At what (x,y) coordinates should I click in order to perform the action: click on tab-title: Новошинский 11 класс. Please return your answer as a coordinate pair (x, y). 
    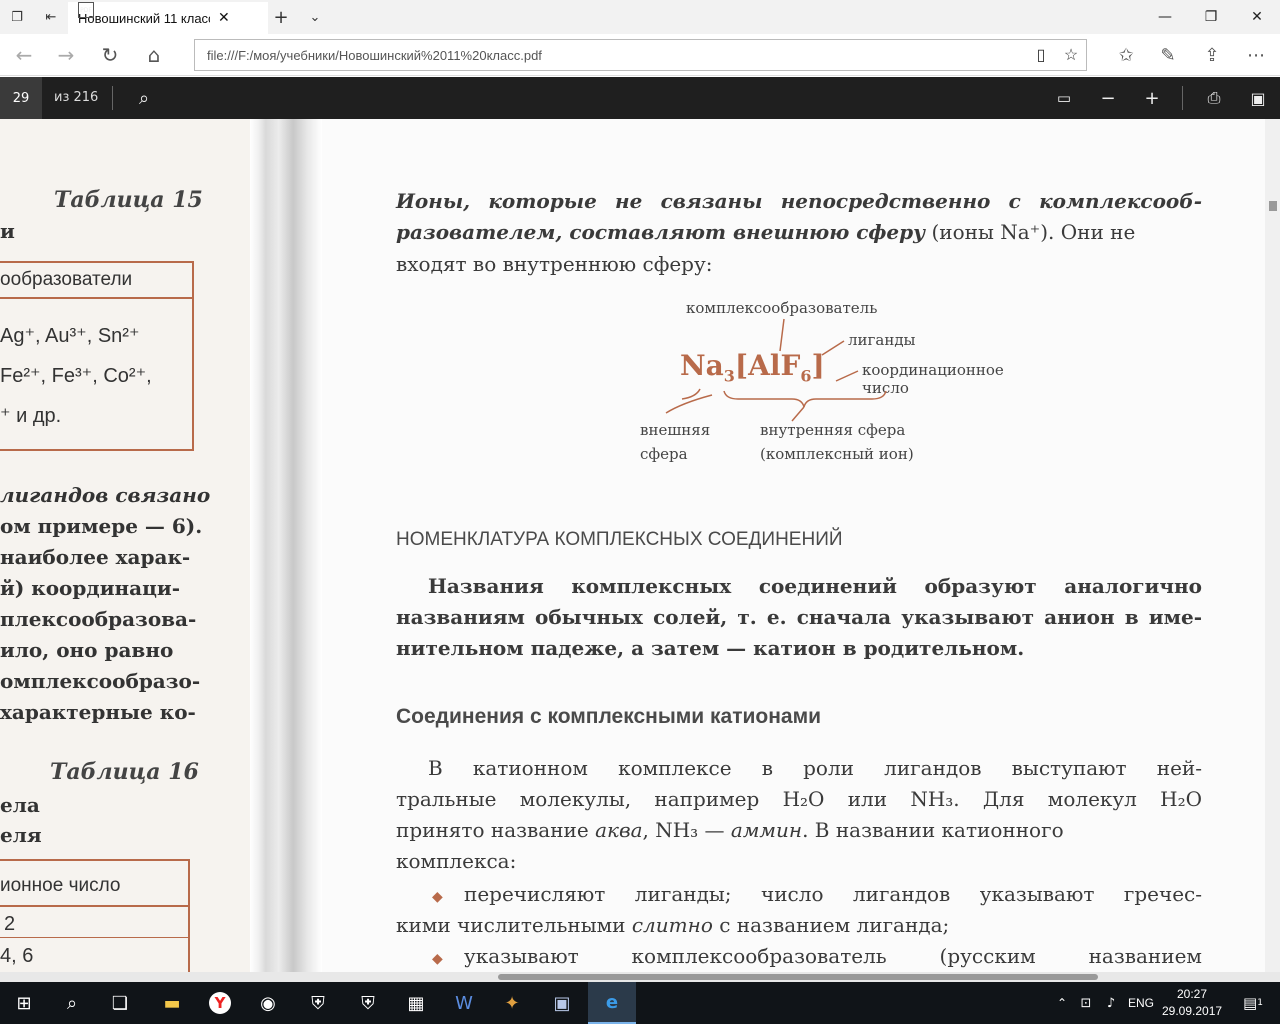
    Looking at the image, I should click on (144, 18).